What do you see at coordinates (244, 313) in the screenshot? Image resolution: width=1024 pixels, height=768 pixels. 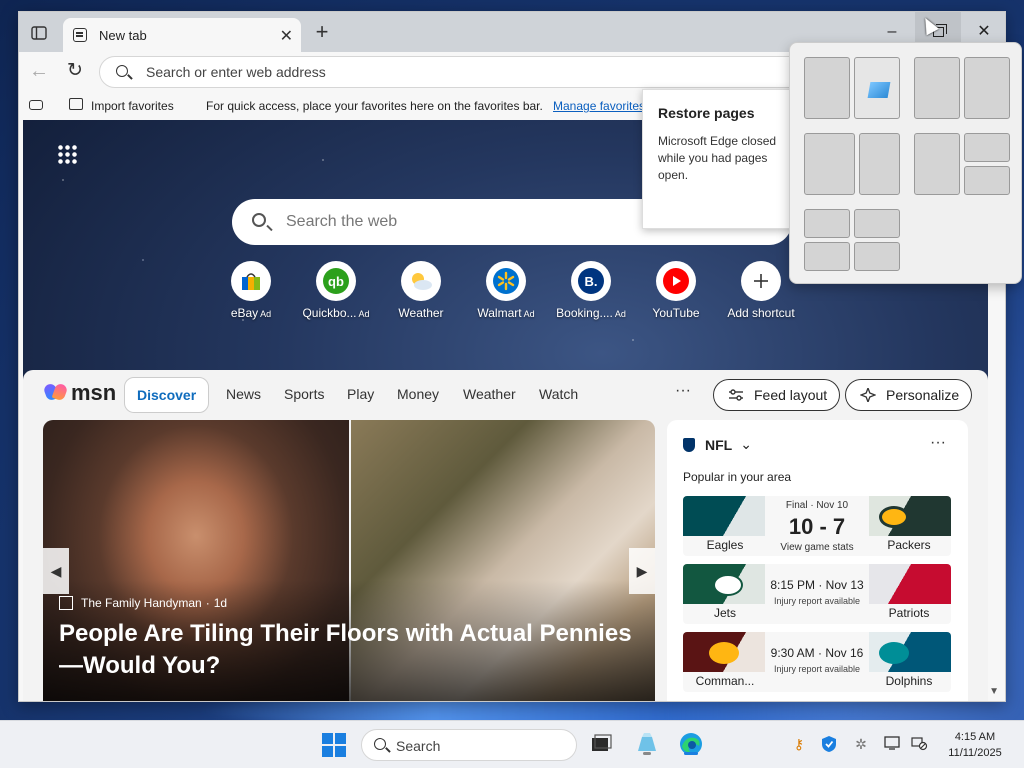 I see `shortcut-label: eBay` at bounding box center [244, 313].